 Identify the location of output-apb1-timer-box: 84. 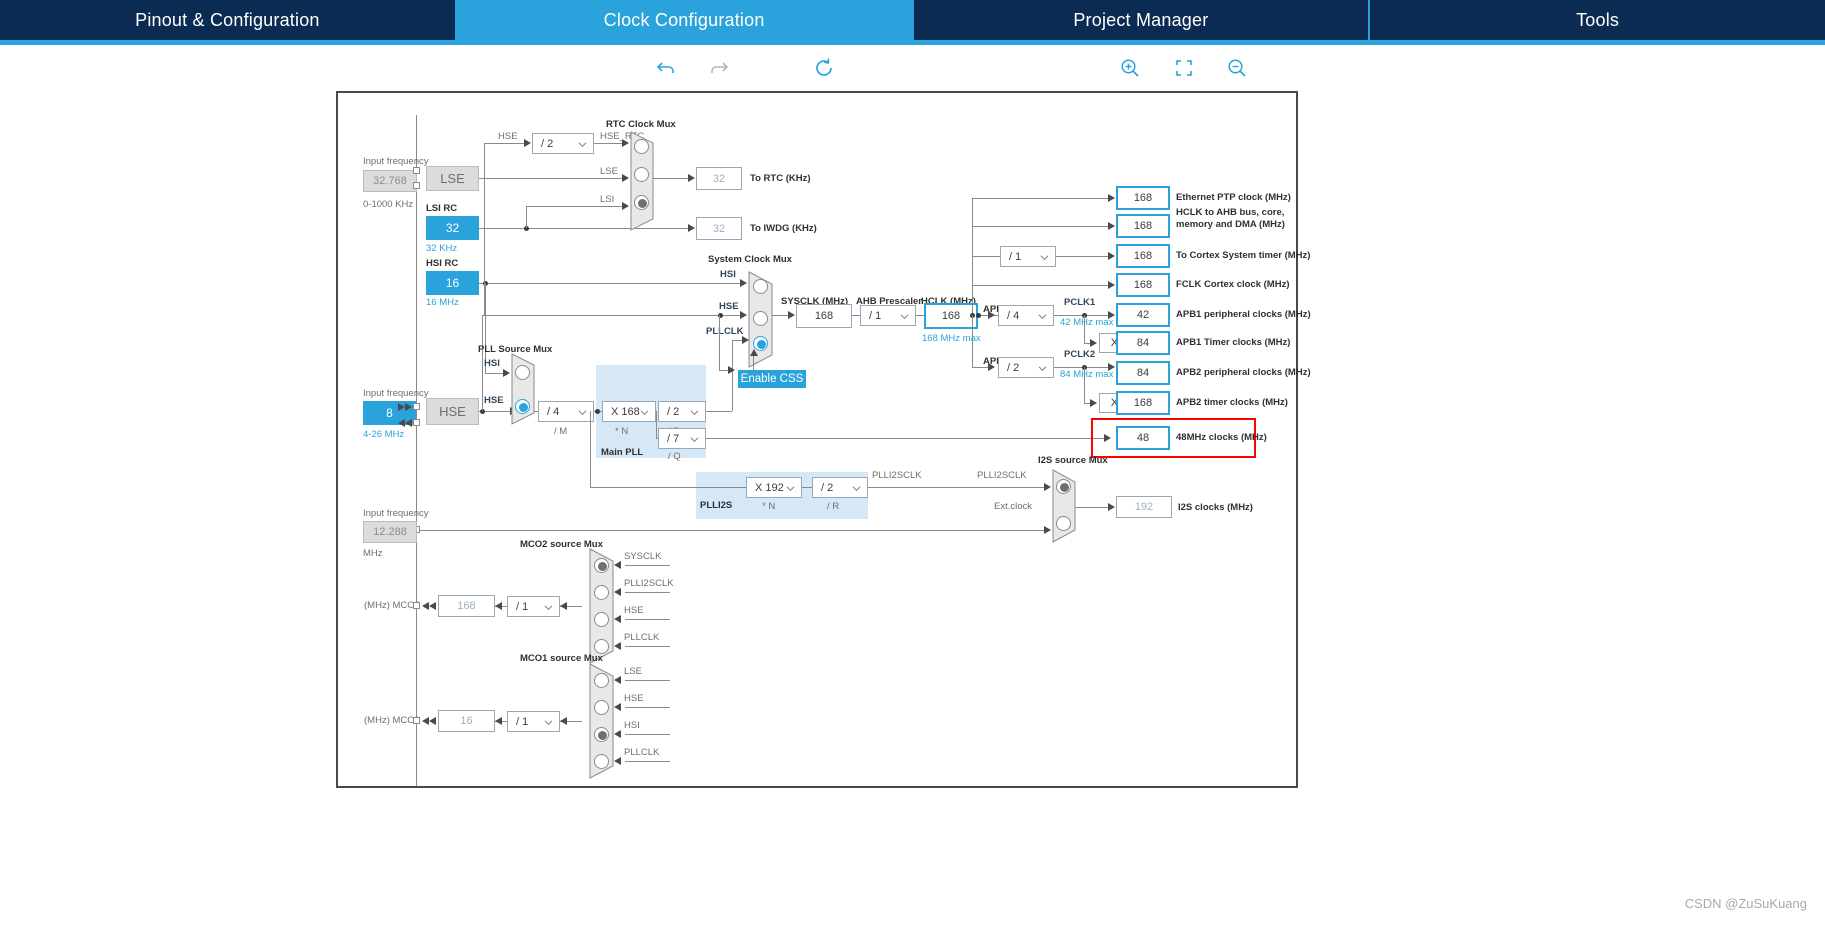
(1143, 343).